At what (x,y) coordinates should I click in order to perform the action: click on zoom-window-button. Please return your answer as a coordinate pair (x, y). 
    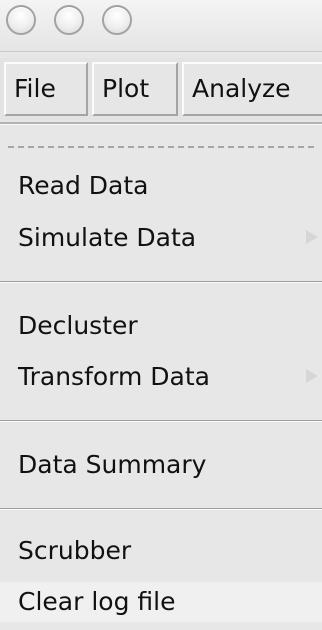
    Looking at the image, I should click on (117, 20).